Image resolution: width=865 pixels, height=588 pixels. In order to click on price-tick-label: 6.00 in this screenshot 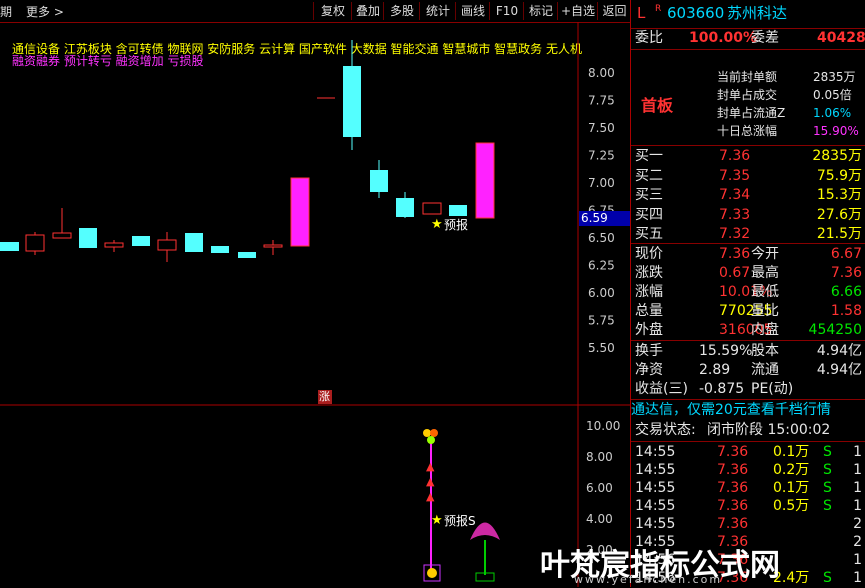, I will do `click(601, 293)`.